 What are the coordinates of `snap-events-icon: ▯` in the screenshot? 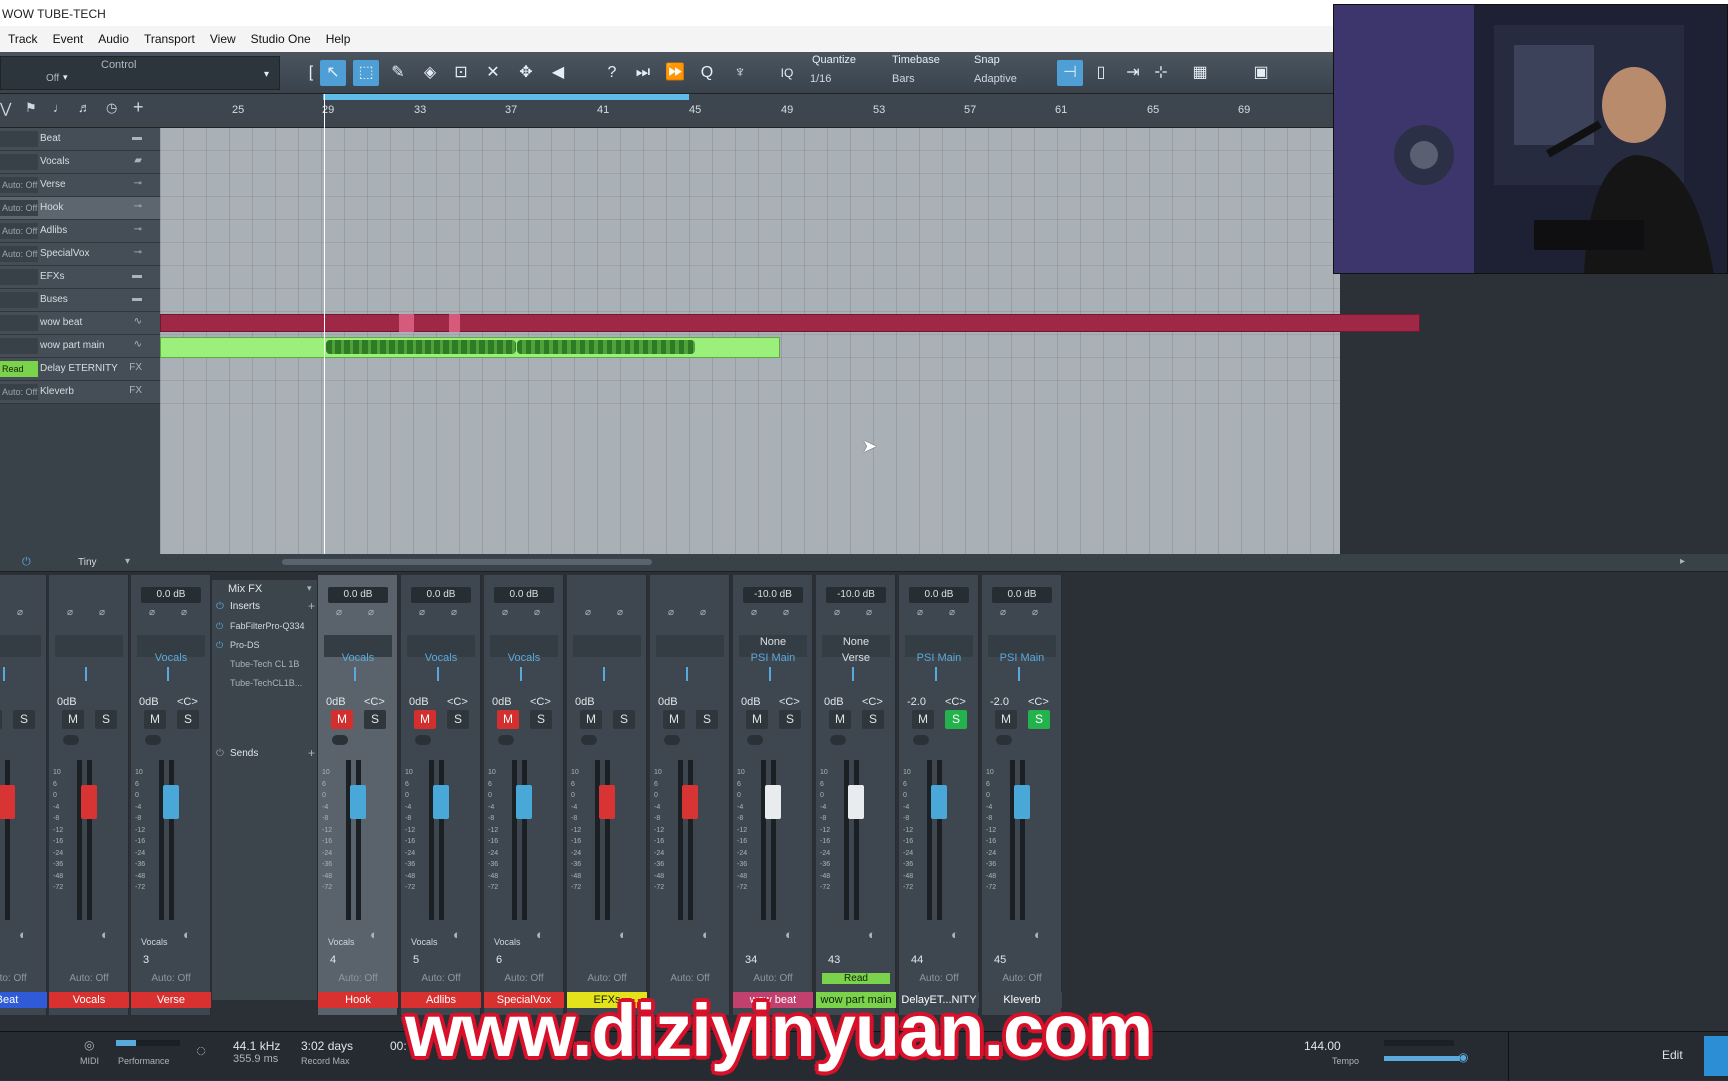 It's located at (1101, 73).